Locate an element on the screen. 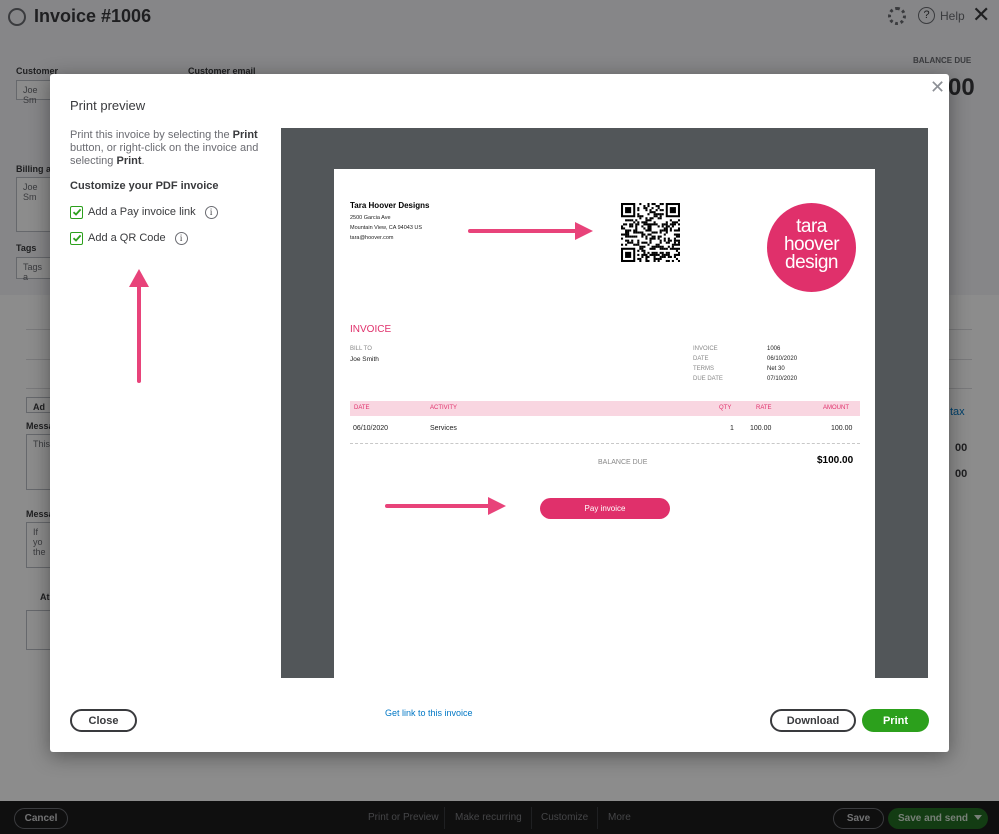 Image resolution: width=999 pixels, height=834 pixels. option-label: Add a QR Code is located at coordinates (127, 238).